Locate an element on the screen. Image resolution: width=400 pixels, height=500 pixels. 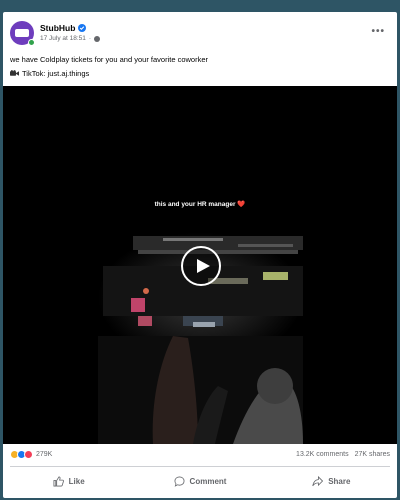
comment-icon is located at coordinates (179, 481).